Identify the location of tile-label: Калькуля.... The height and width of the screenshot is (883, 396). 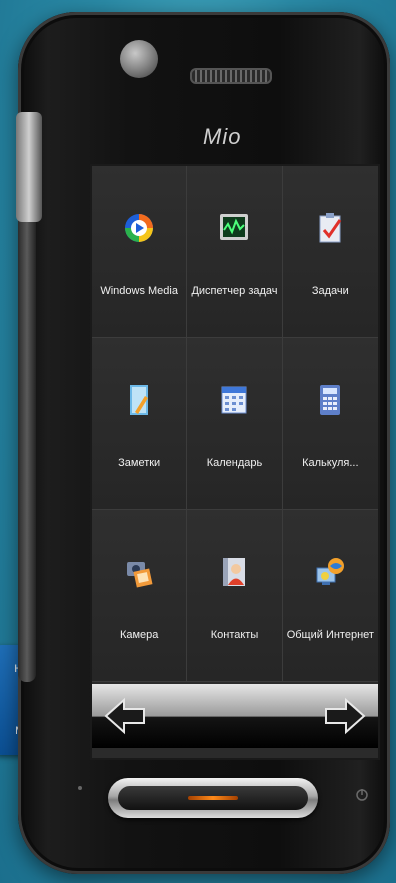
(330, 463).